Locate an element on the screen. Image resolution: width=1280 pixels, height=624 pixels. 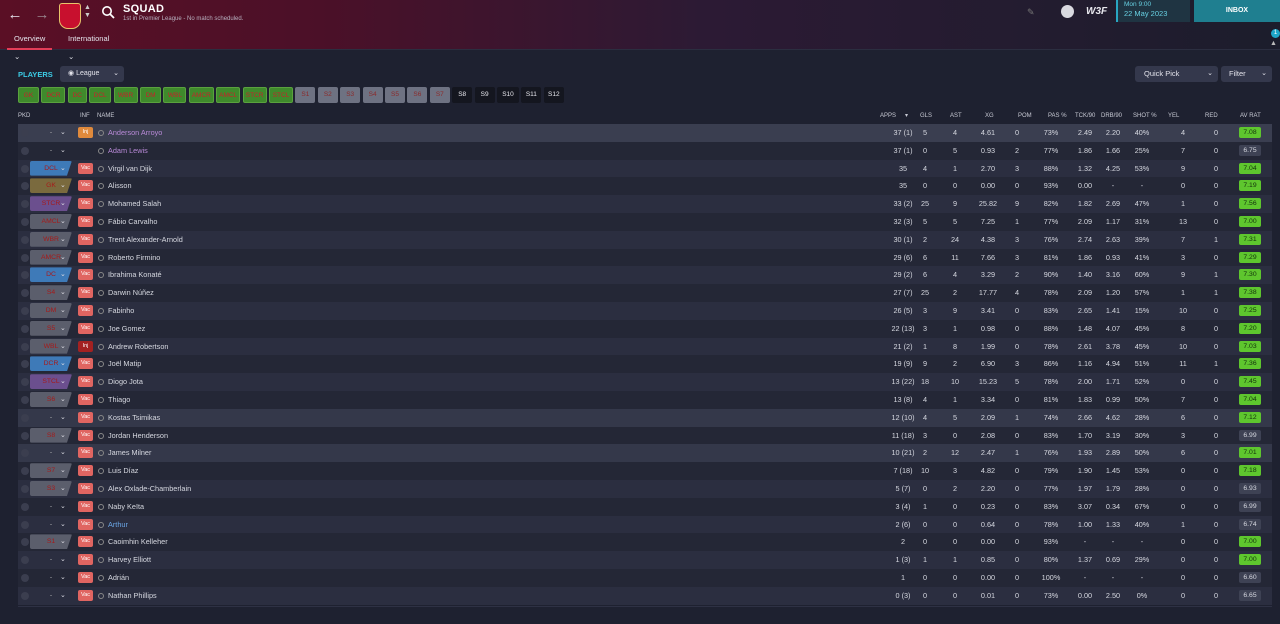
player-name-text: Adrián is located at coordinates (118, 577).